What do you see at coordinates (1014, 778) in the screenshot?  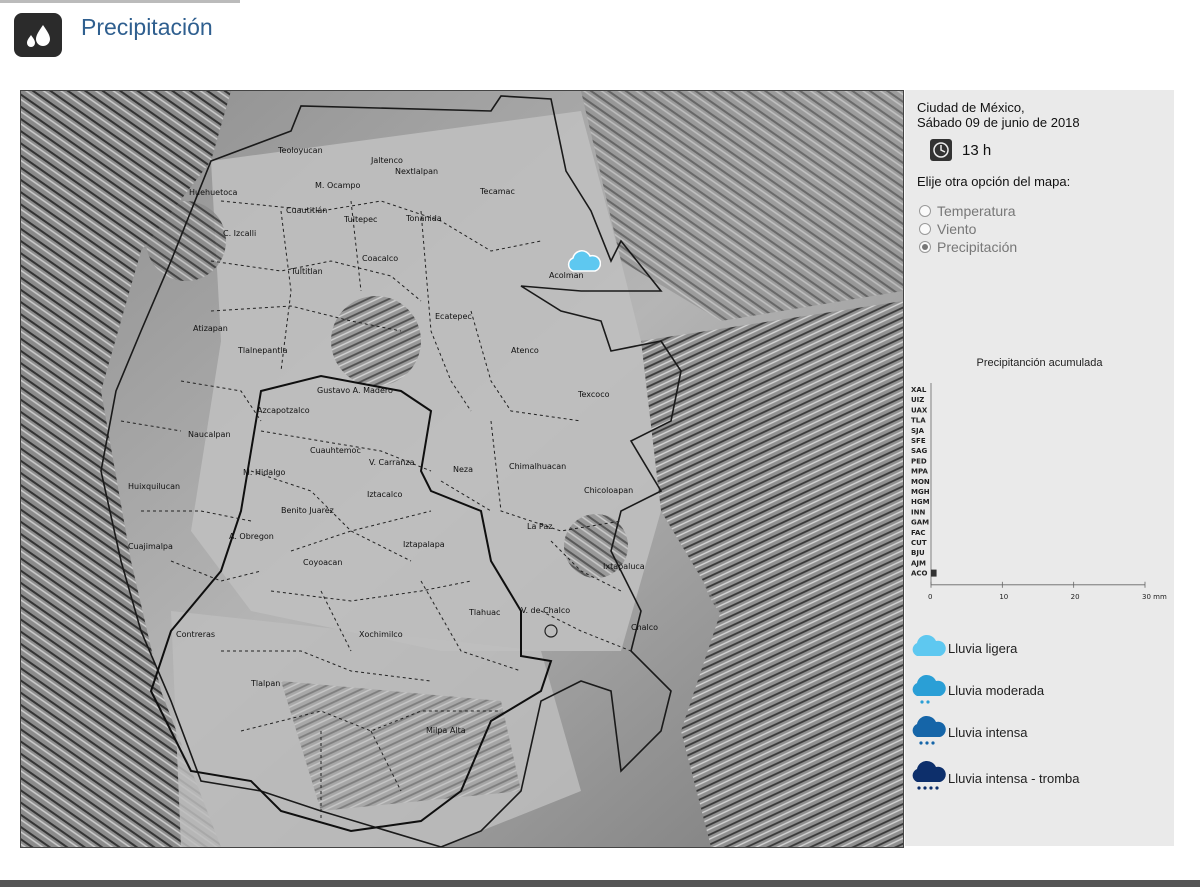 I see `legend-storm-label: Lluvia intensa - tromba` at bounding box center [1014, 778].